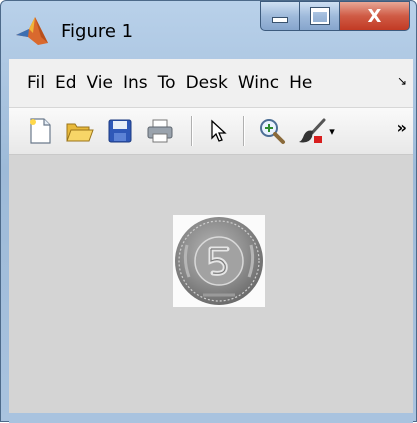 The width and height of the screenshot is (417, 423). I want to click on pointer-arrow-icon, so click(219, 130).